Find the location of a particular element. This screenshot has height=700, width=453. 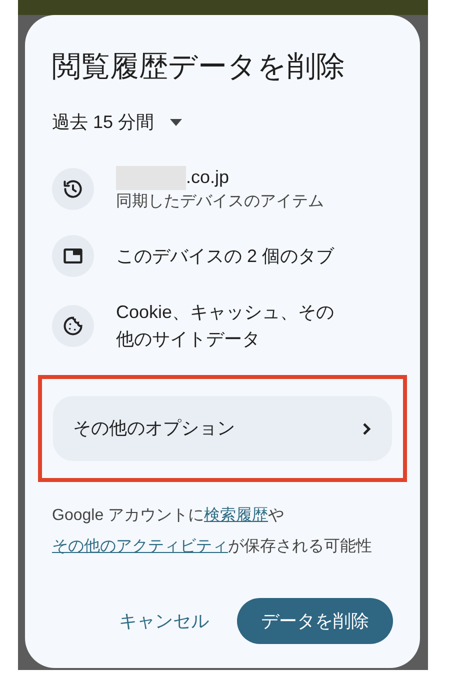

history-icon is located at coordinates (73, 189).